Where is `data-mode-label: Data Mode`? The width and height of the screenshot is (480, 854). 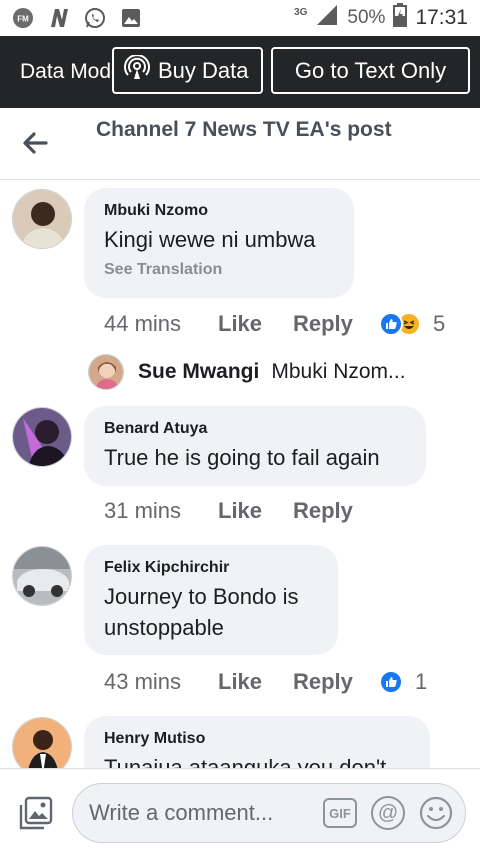
data-mode-label: Data Mode is located at coordinates (66, 71).